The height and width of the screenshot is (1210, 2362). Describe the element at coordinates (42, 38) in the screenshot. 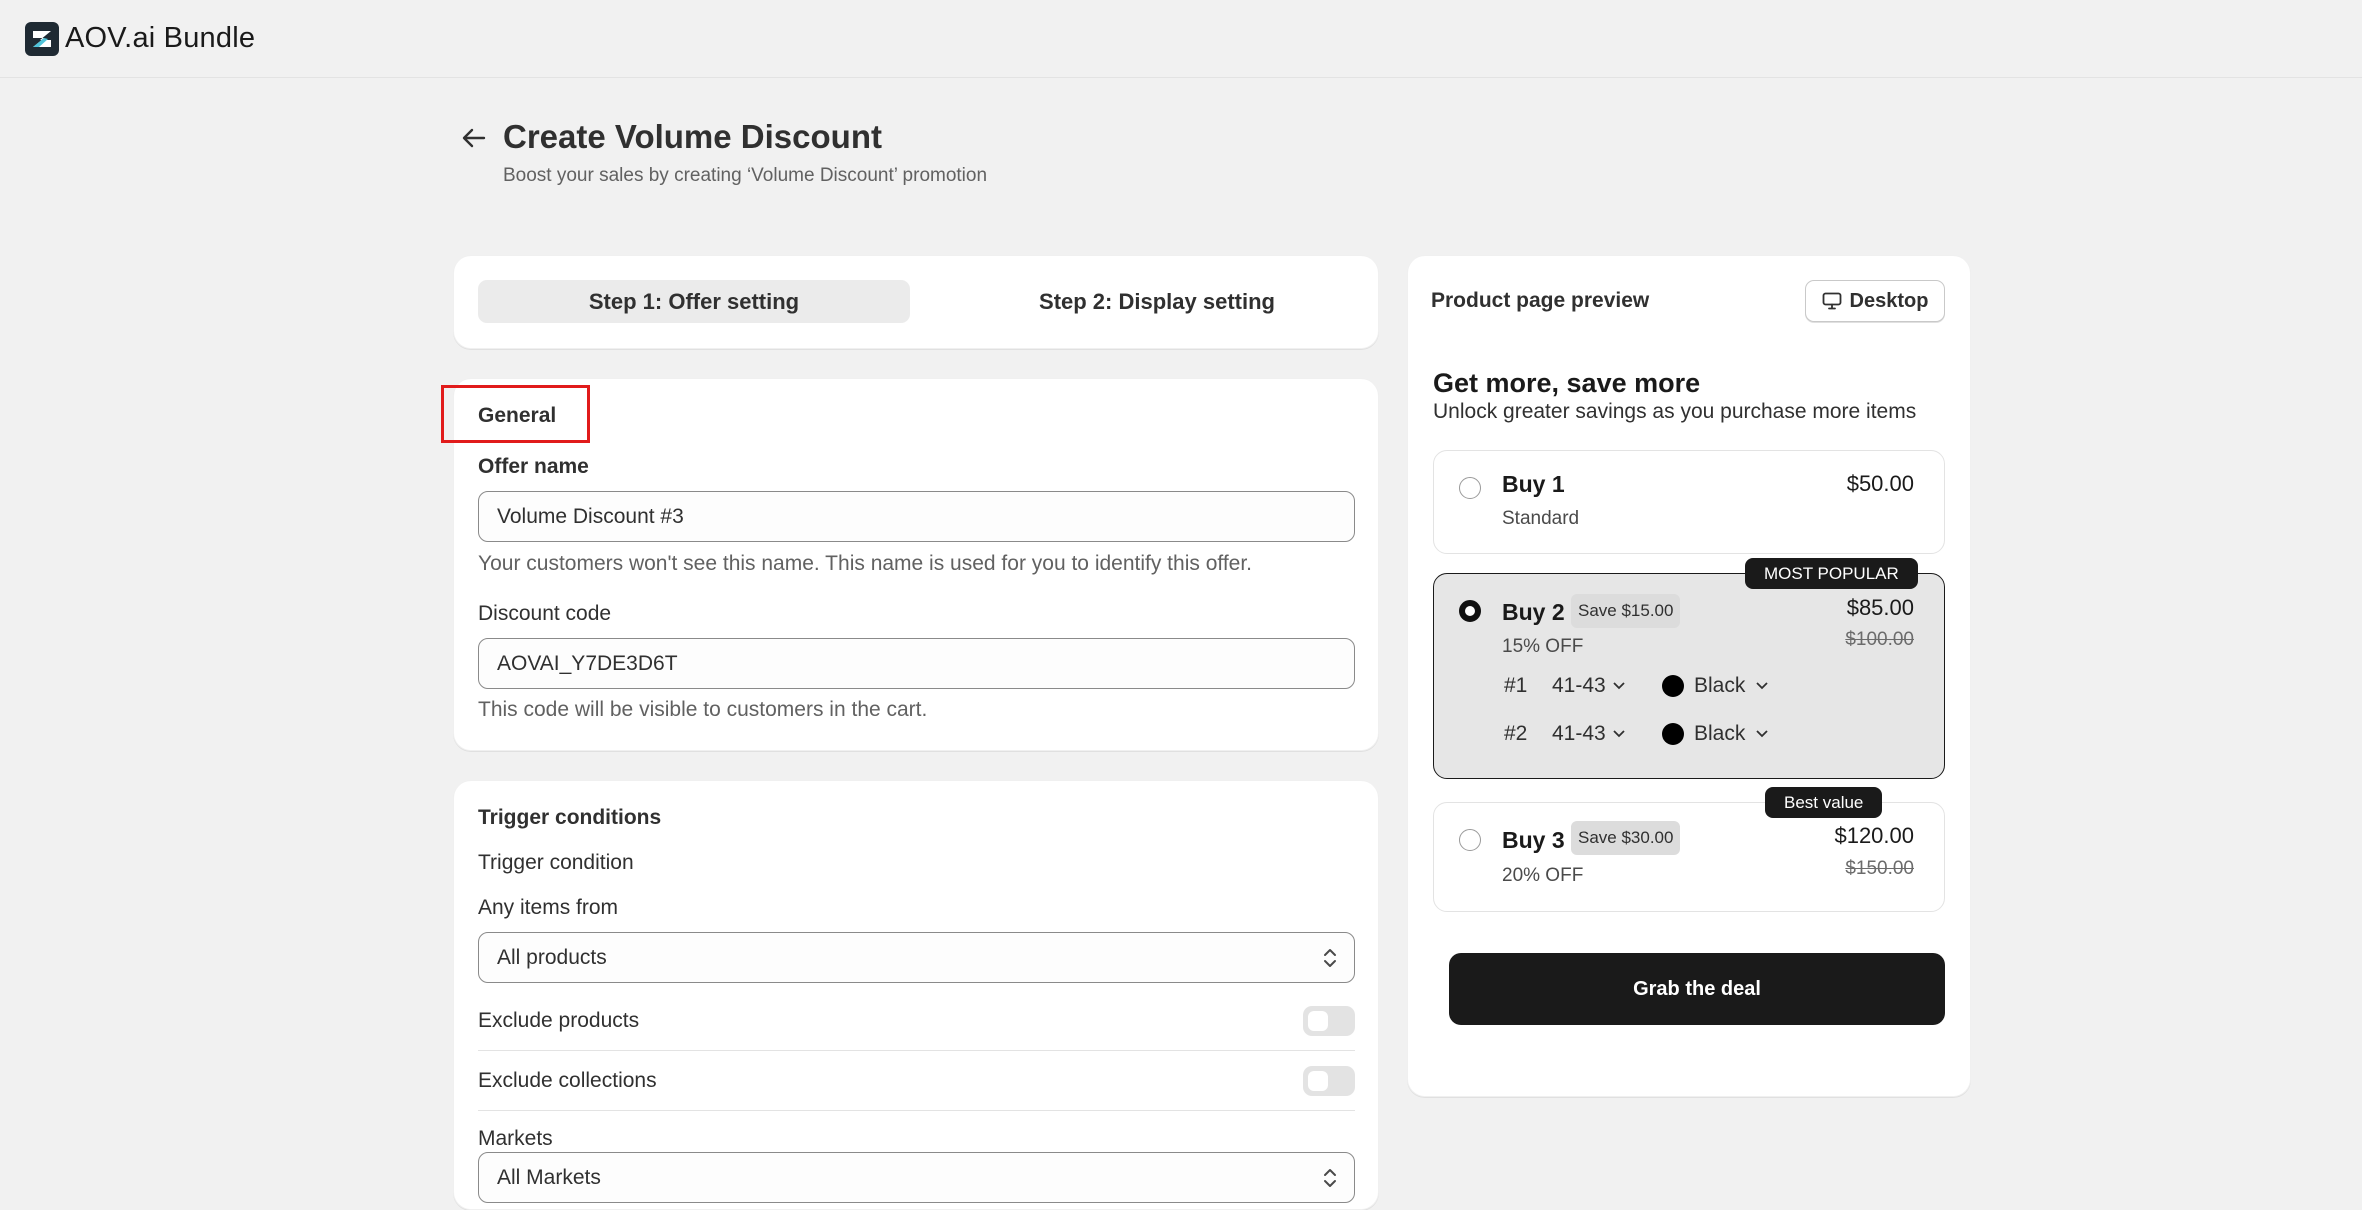

I see `app-logo-icon` at that location.